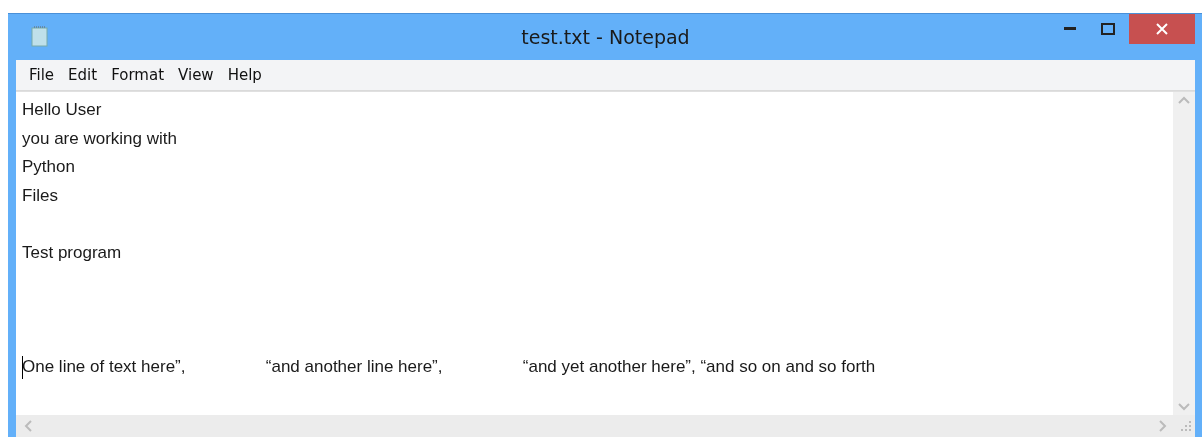  Describe the element at coordinates (244, 75) in the screenshot. I see `menu-item: Help` at that location.